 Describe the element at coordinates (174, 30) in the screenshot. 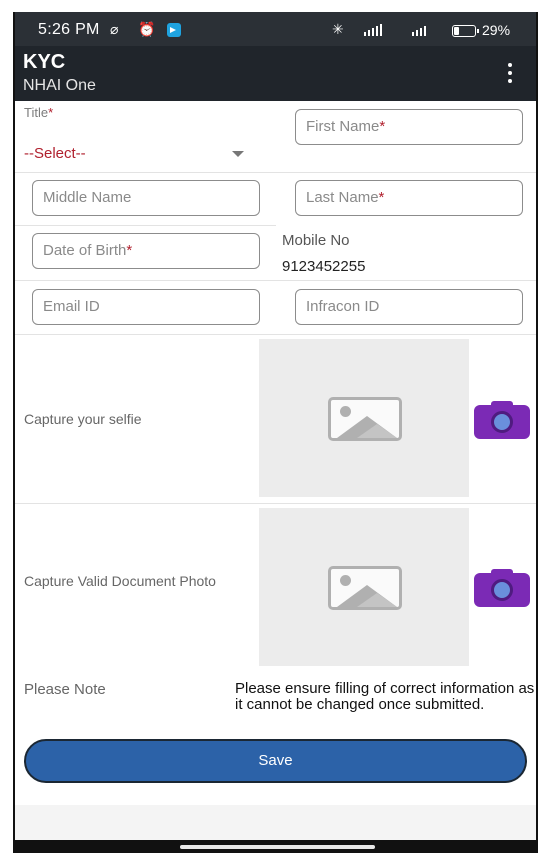

I see `telegram-icon` at that location.